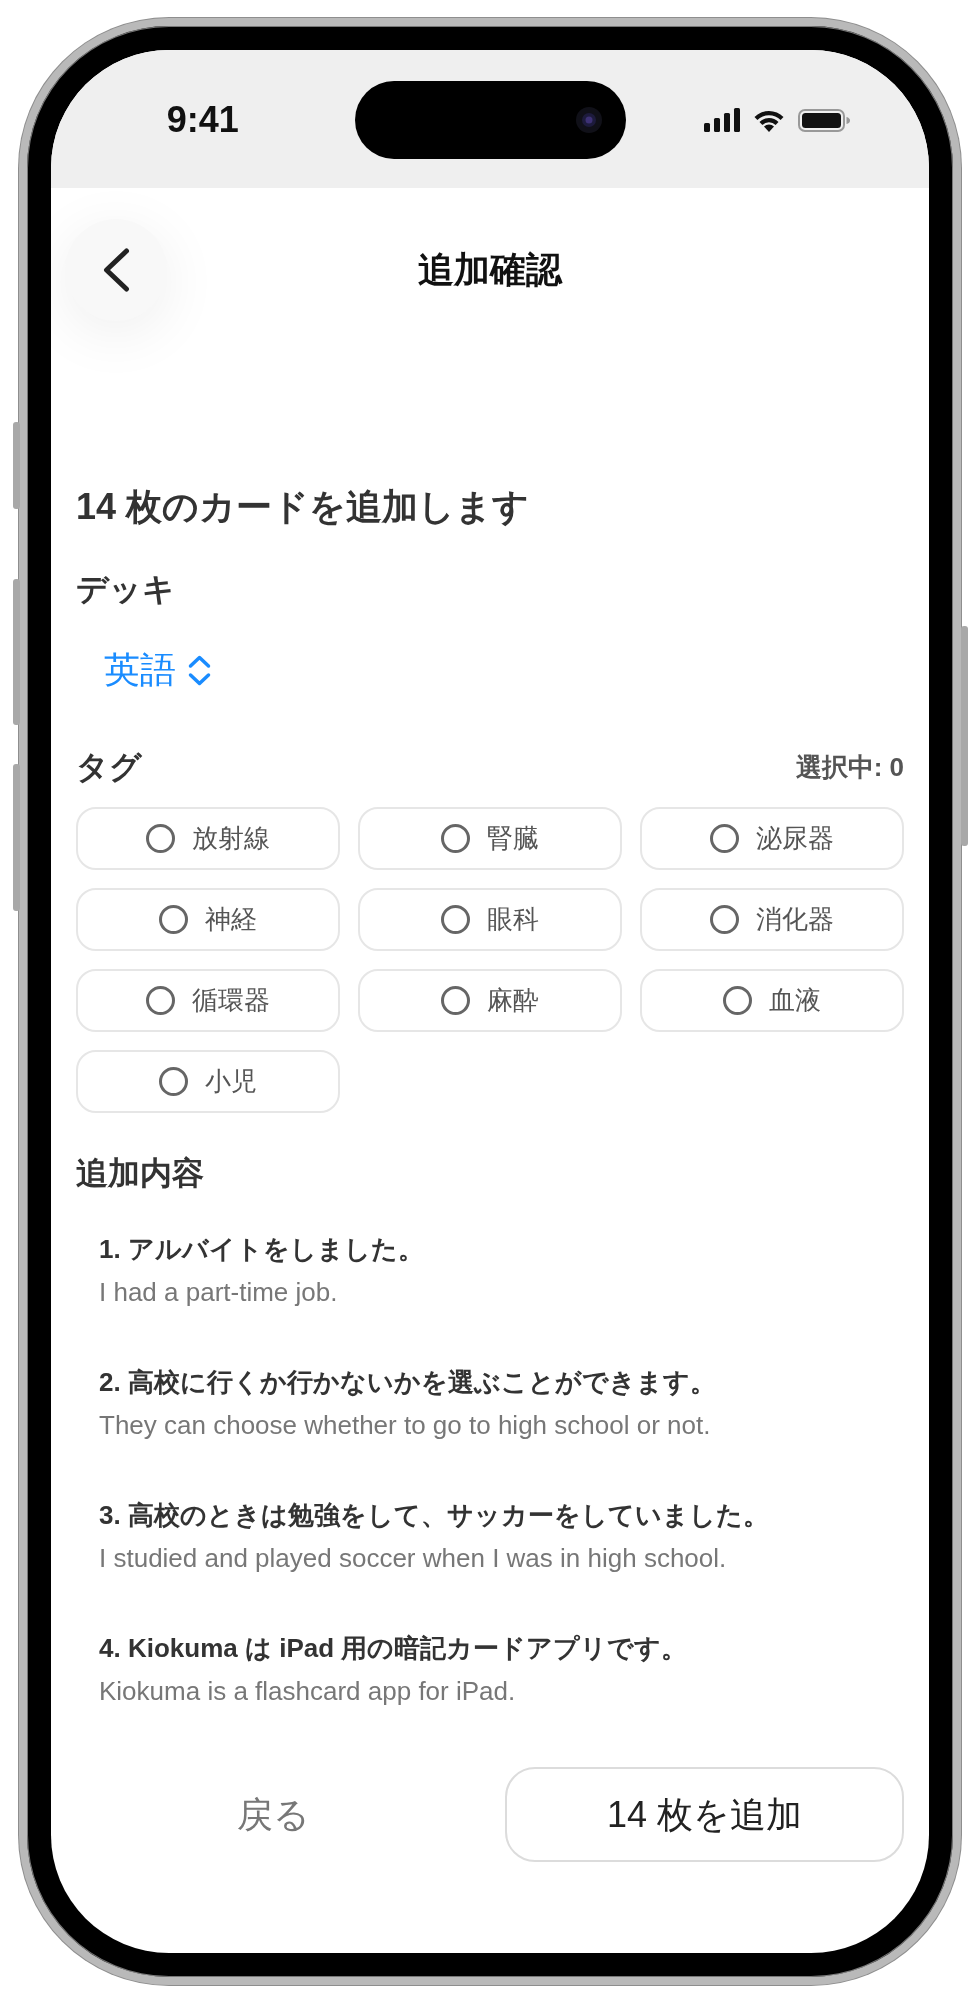 This screenshot has height=2003, width=980. I want to click on chevron-up-down-icon, so click(199, 670).